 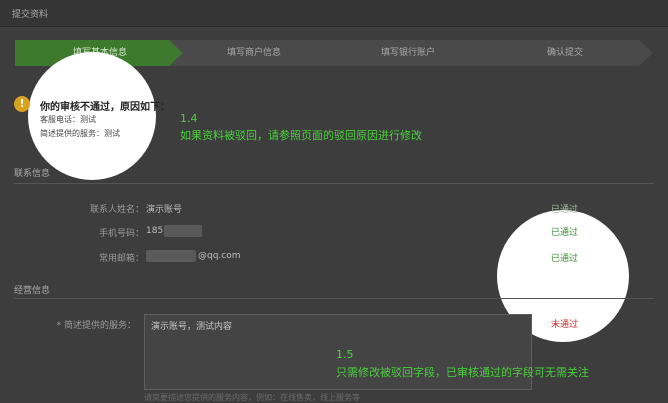 I want to click on warning-icon: !, so click(x=22, y=104).